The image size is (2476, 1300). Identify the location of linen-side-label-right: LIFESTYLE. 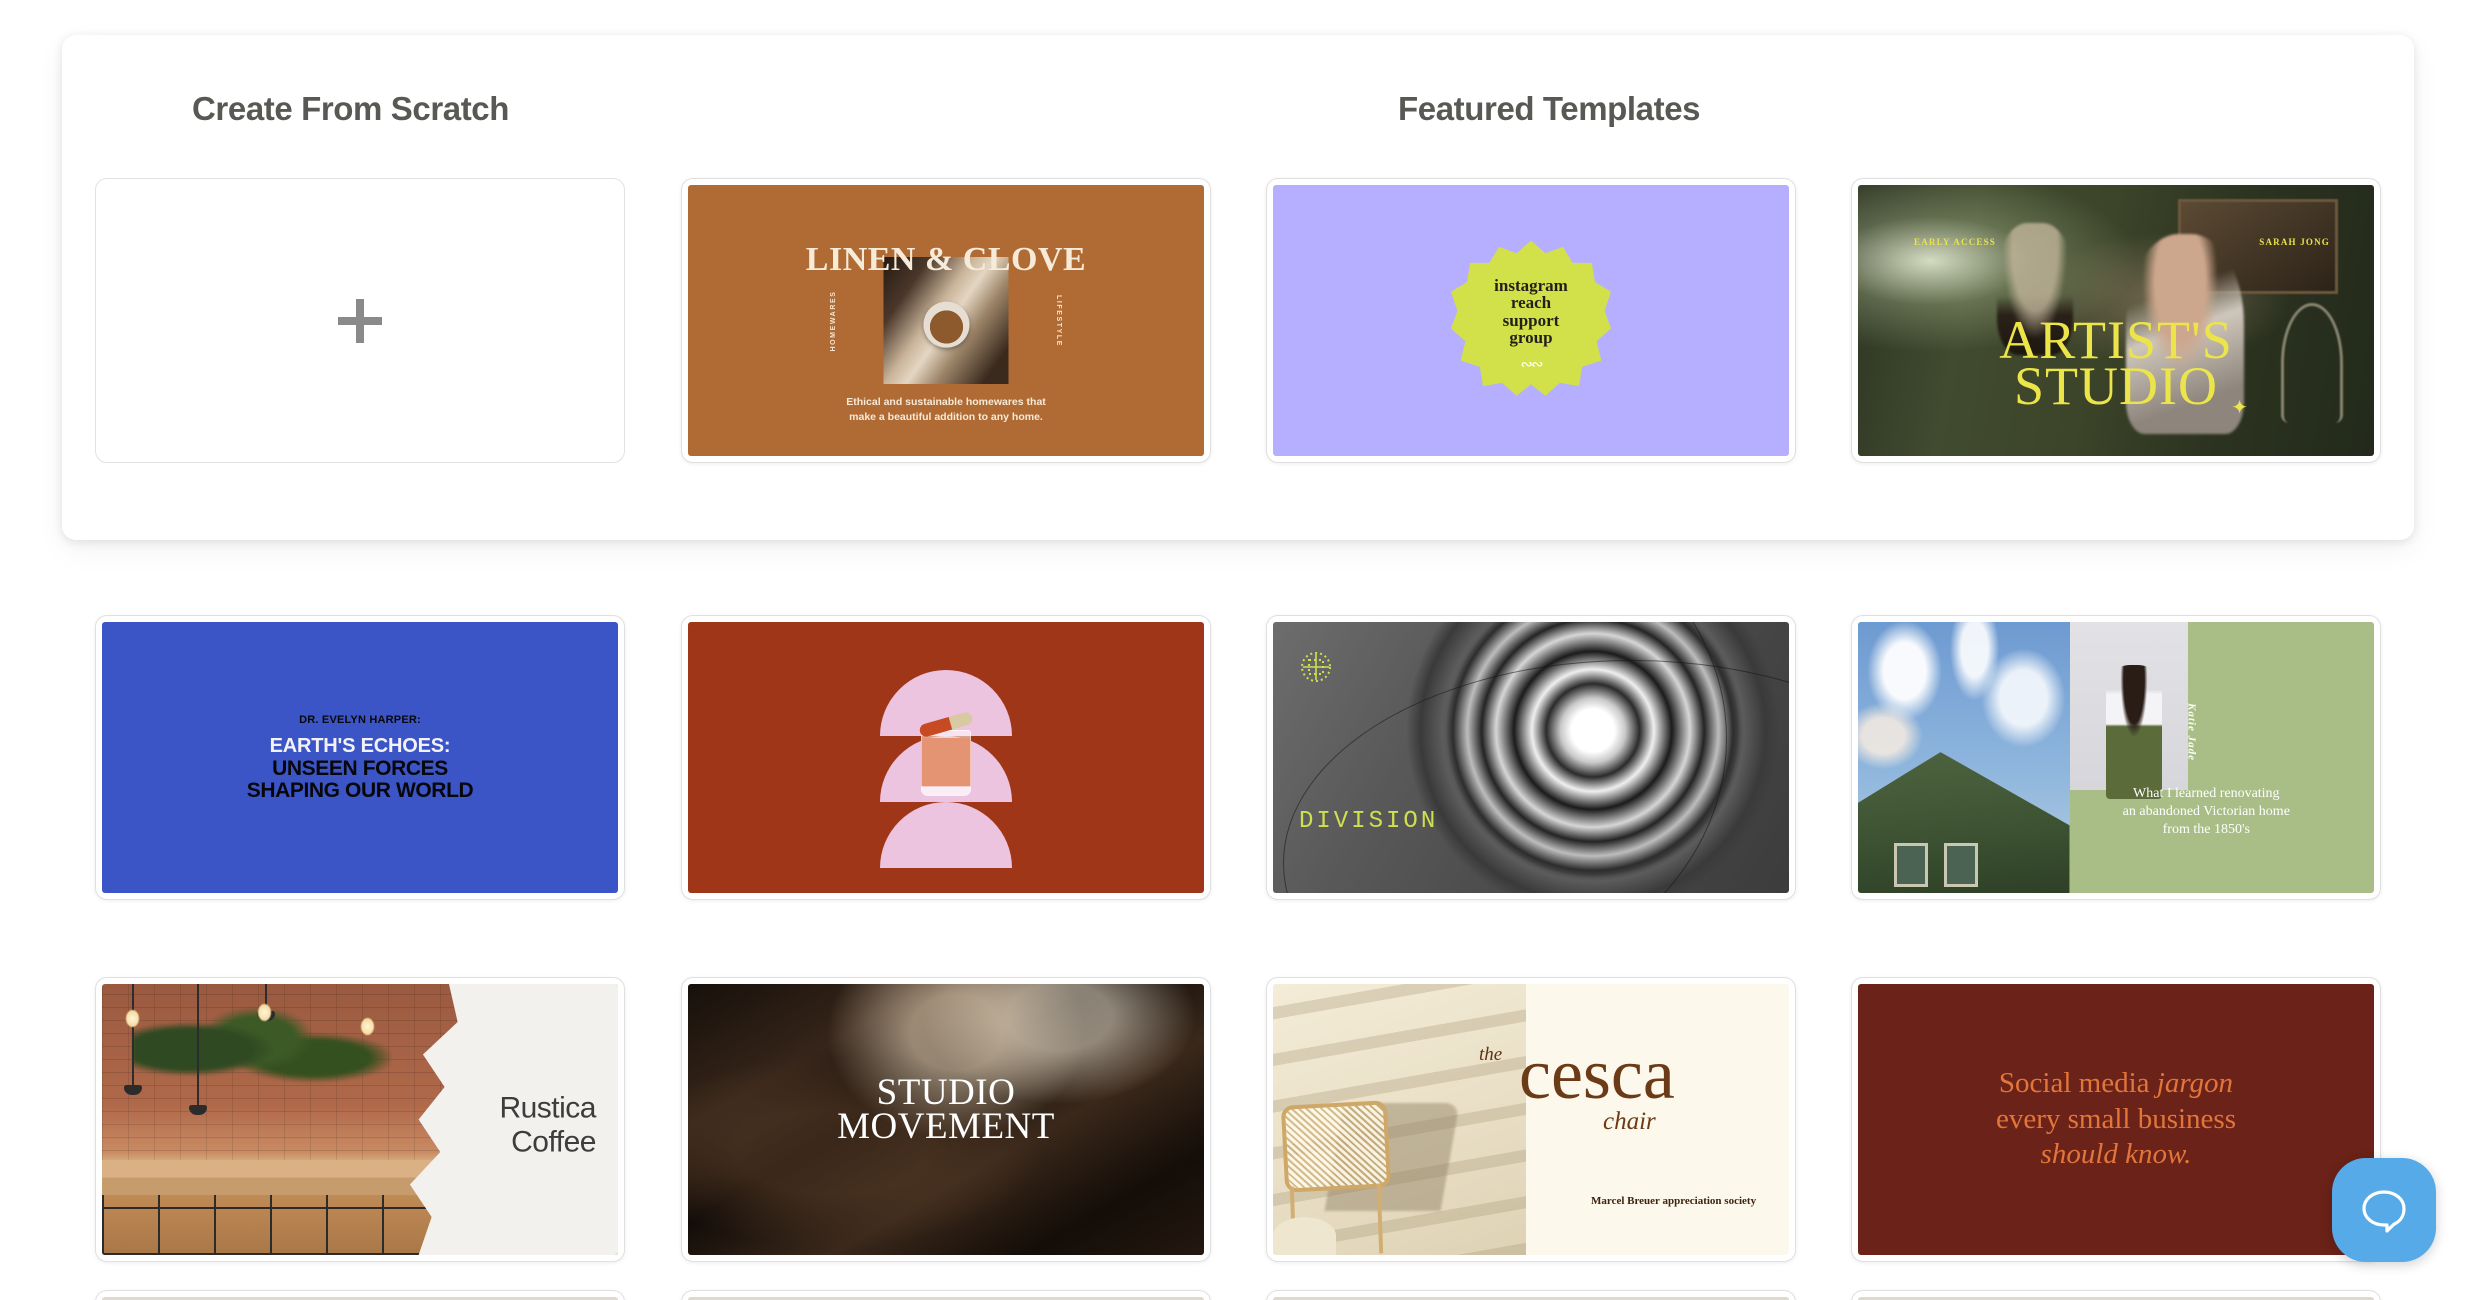
(1058, 320).